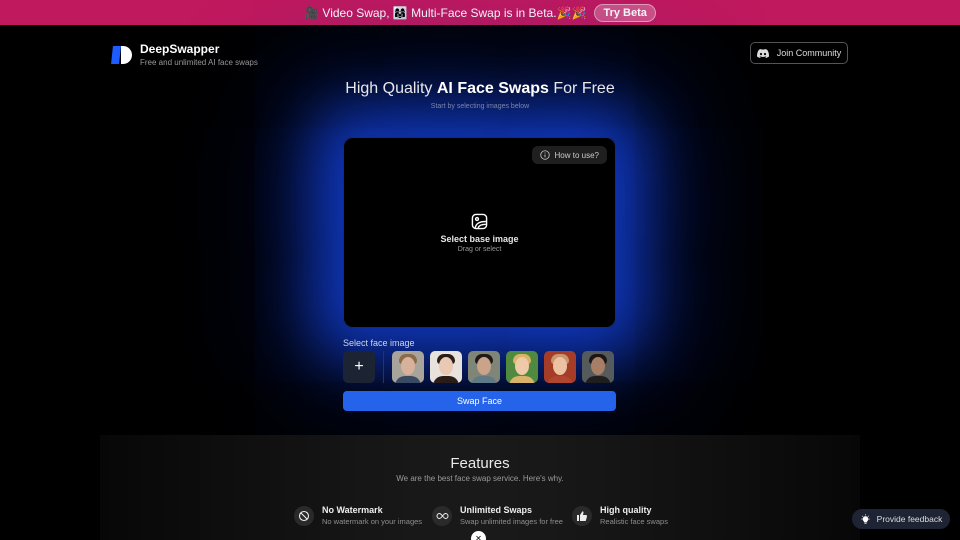 The image size is (960, 540). What do you see at coordinates (809, 53) in the screenshot?
I see `join-community-label: Join Community` at bounding box center [809, 53].